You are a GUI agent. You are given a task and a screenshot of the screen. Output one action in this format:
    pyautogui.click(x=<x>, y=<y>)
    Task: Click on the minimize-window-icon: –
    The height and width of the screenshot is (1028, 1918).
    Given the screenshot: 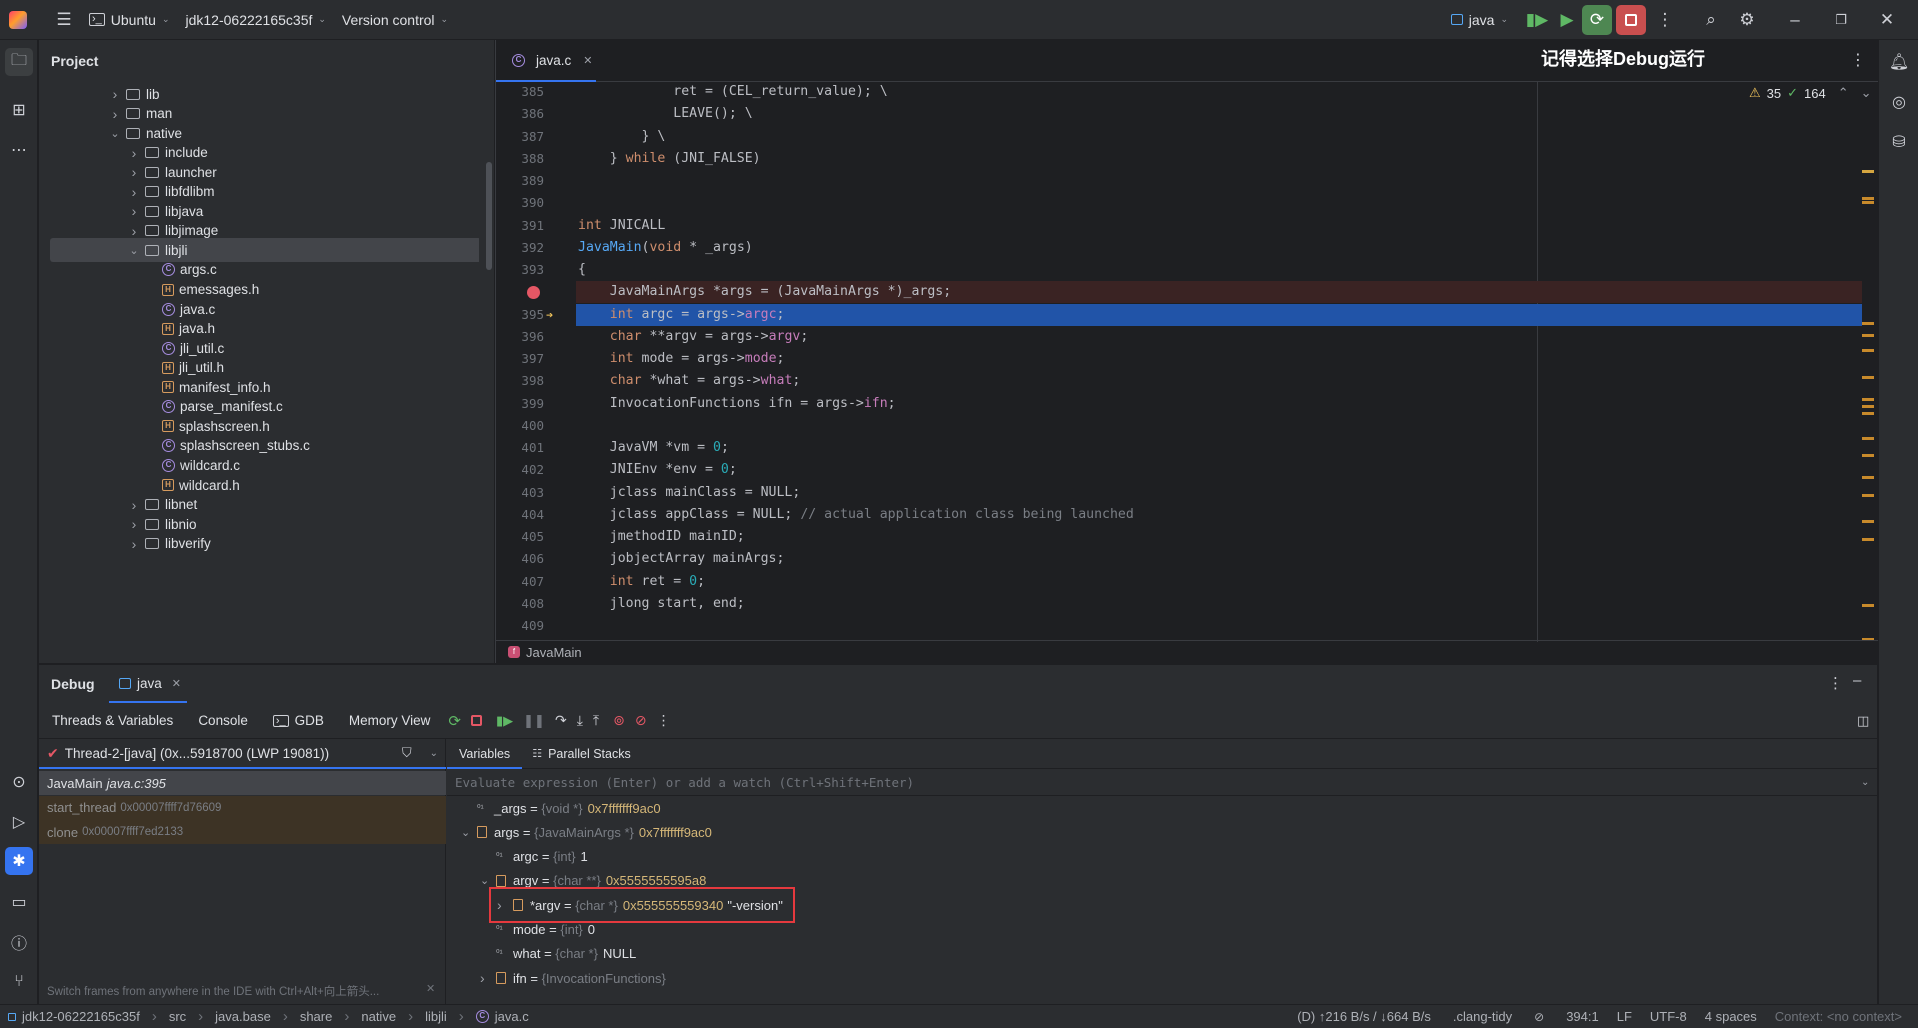 What is the action you would take?
    pyautogui.click(x=1795, y=20)
    